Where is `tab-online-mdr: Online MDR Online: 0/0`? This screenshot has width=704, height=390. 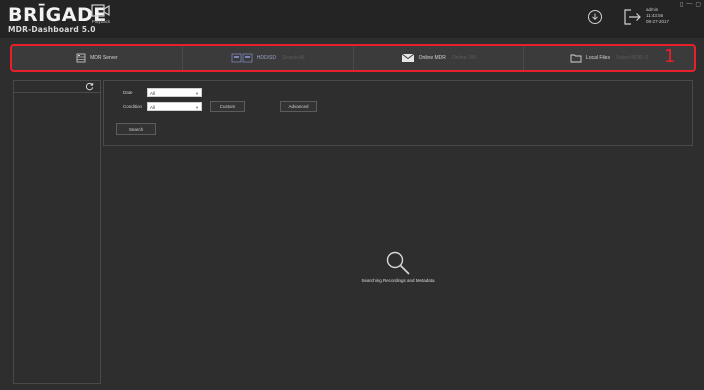 tab-online-mdr: Online MDR Online: 0/0 is located at coordinates (439, 58).